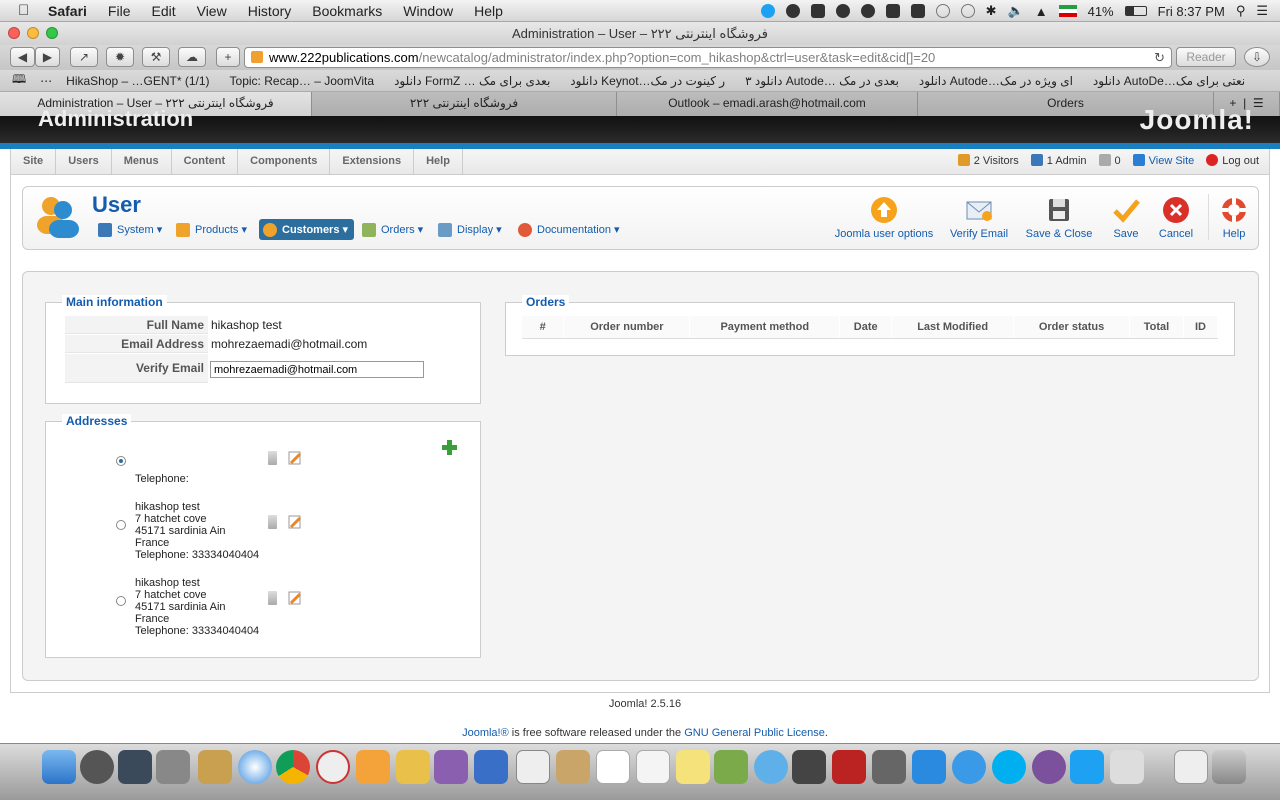  What do you see at coordinates (809, 767) in the screenshot?
I see `facetime-icon` at bounding box center [809, 767].